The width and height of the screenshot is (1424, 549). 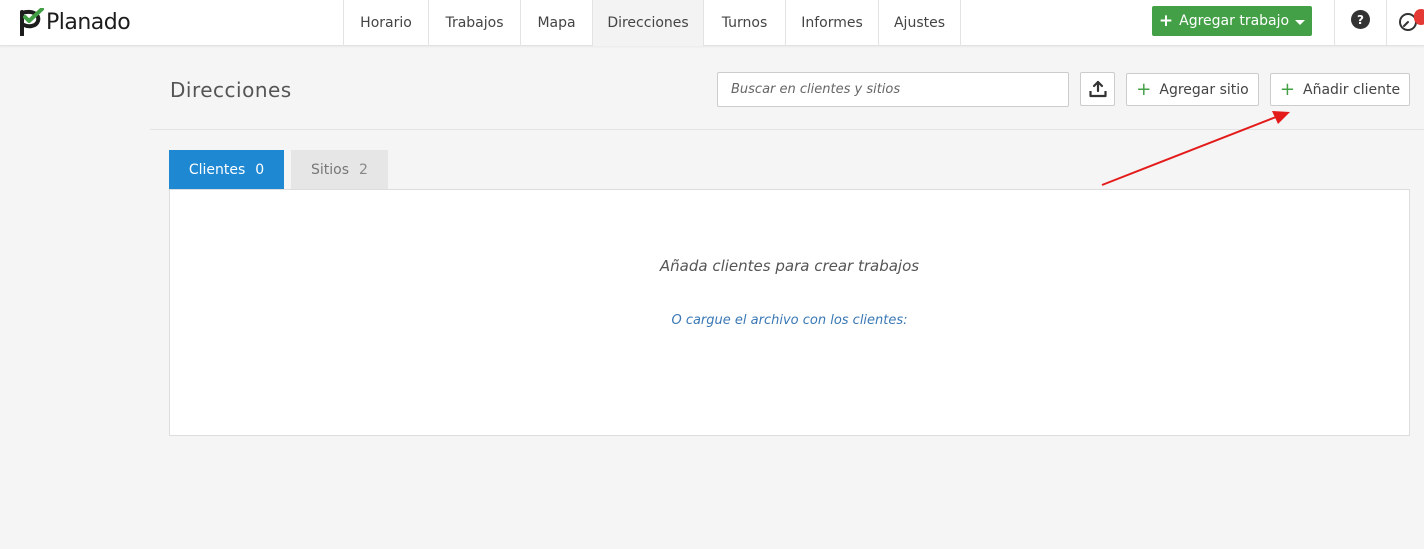 What do you see at coordinates (787, 129) in the screenshot?
I see `header-divider` at bounding box center [787, 129].